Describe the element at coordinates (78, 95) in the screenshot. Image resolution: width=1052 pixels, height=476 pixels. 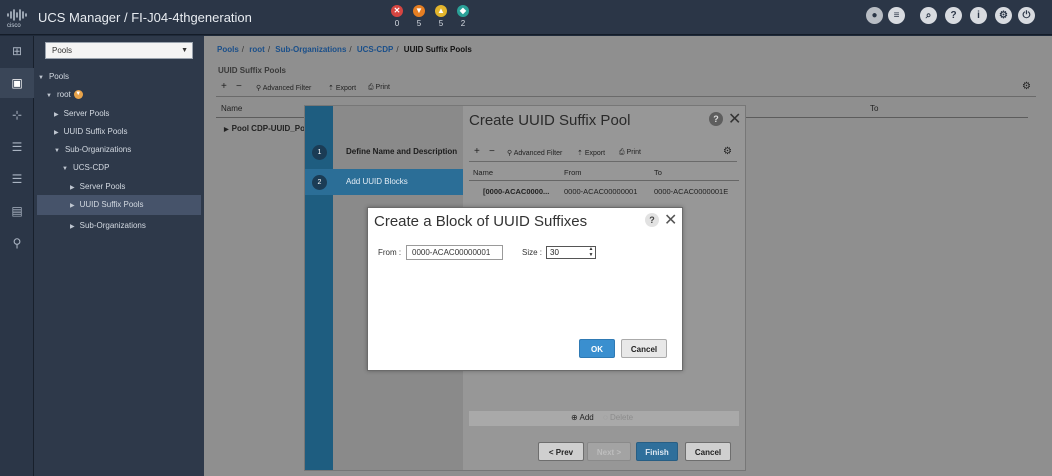
I see `organization-icon: ▼` at that location.